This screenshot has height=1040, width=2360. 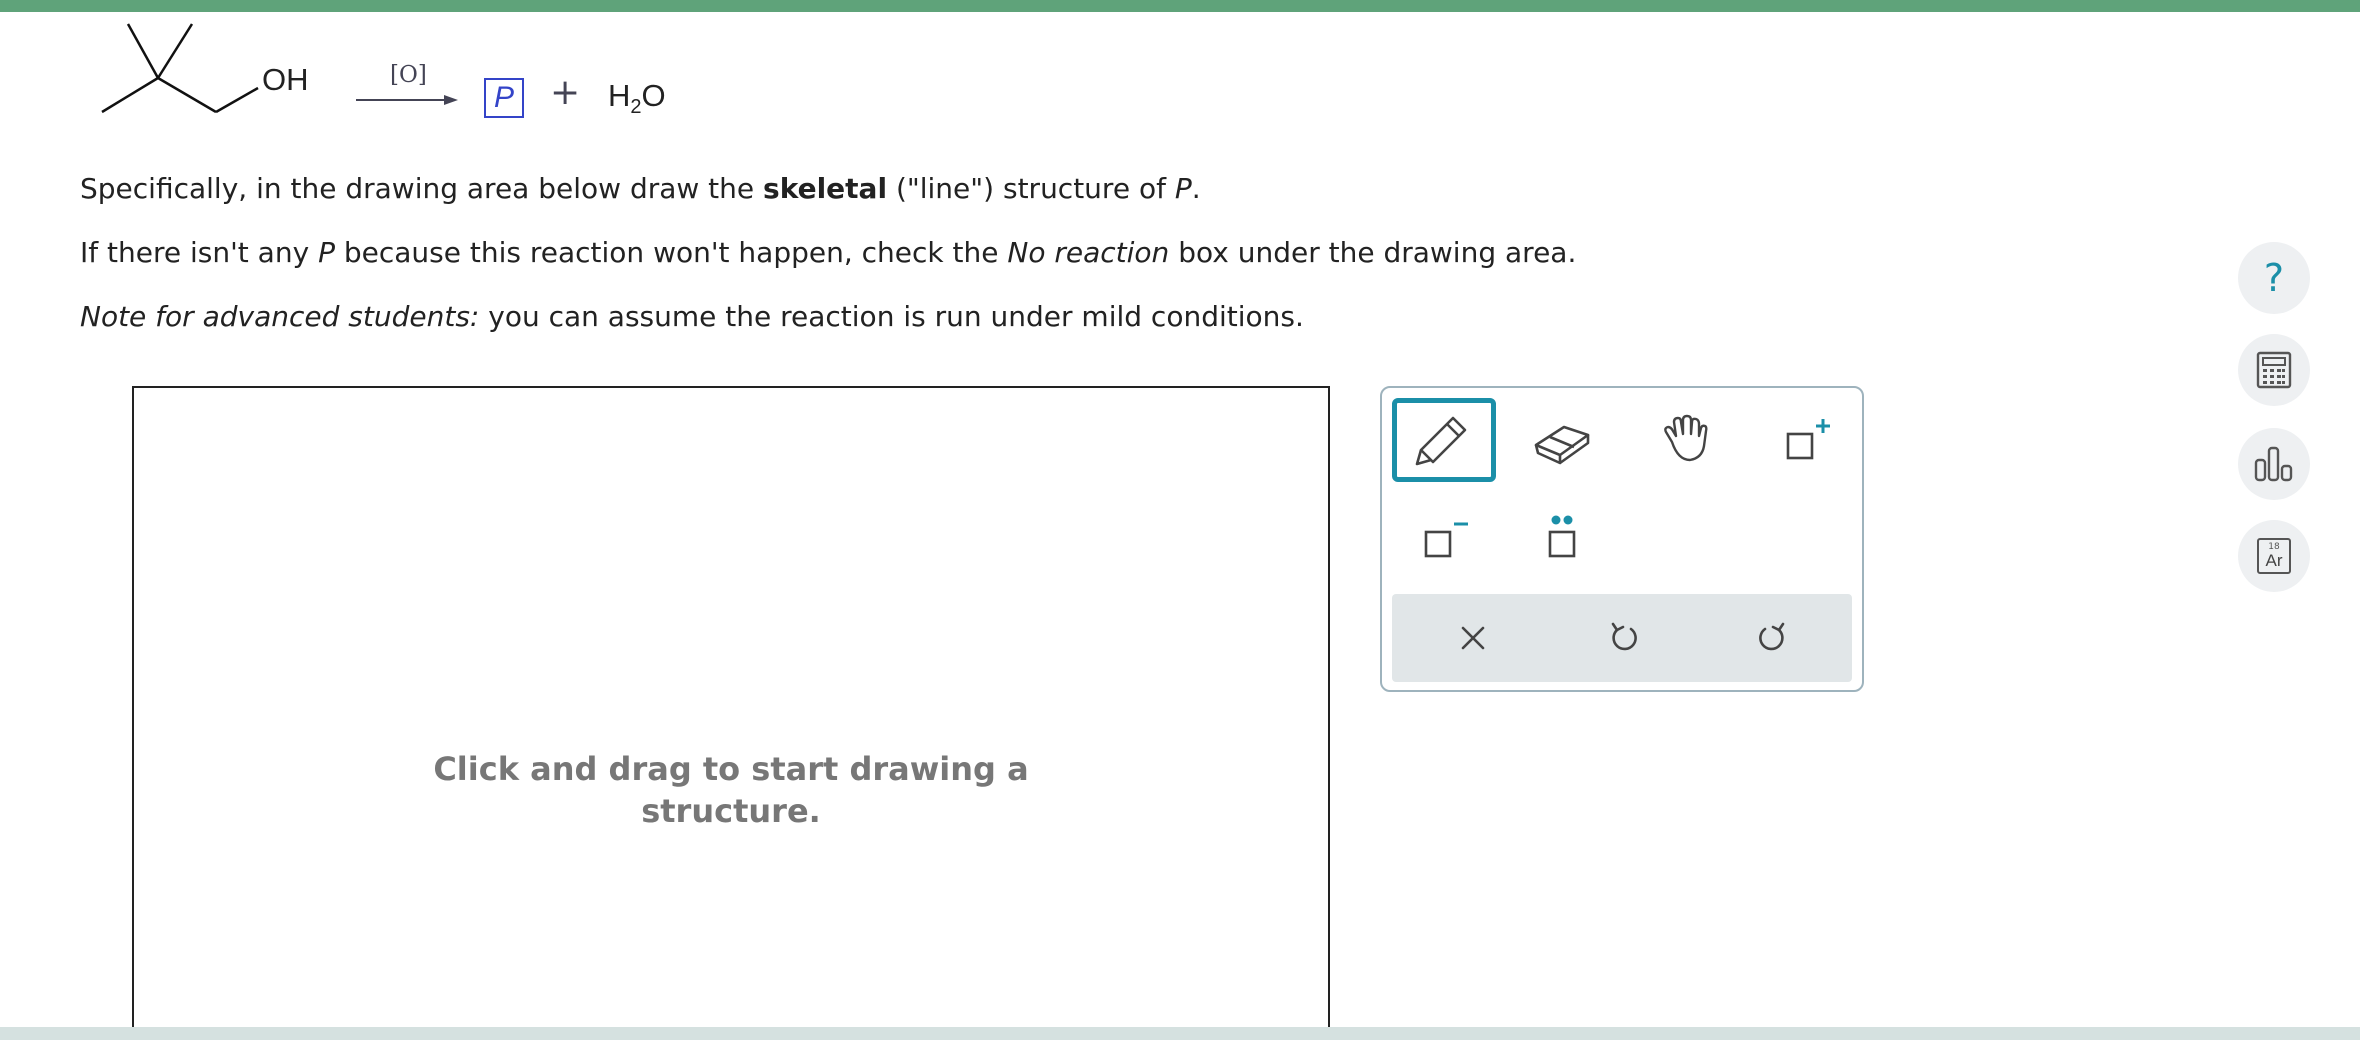 What do you see at coordinates (407, 100) in the screenshot?
I see `reaction-arrow` at bounding box center [407, 100].